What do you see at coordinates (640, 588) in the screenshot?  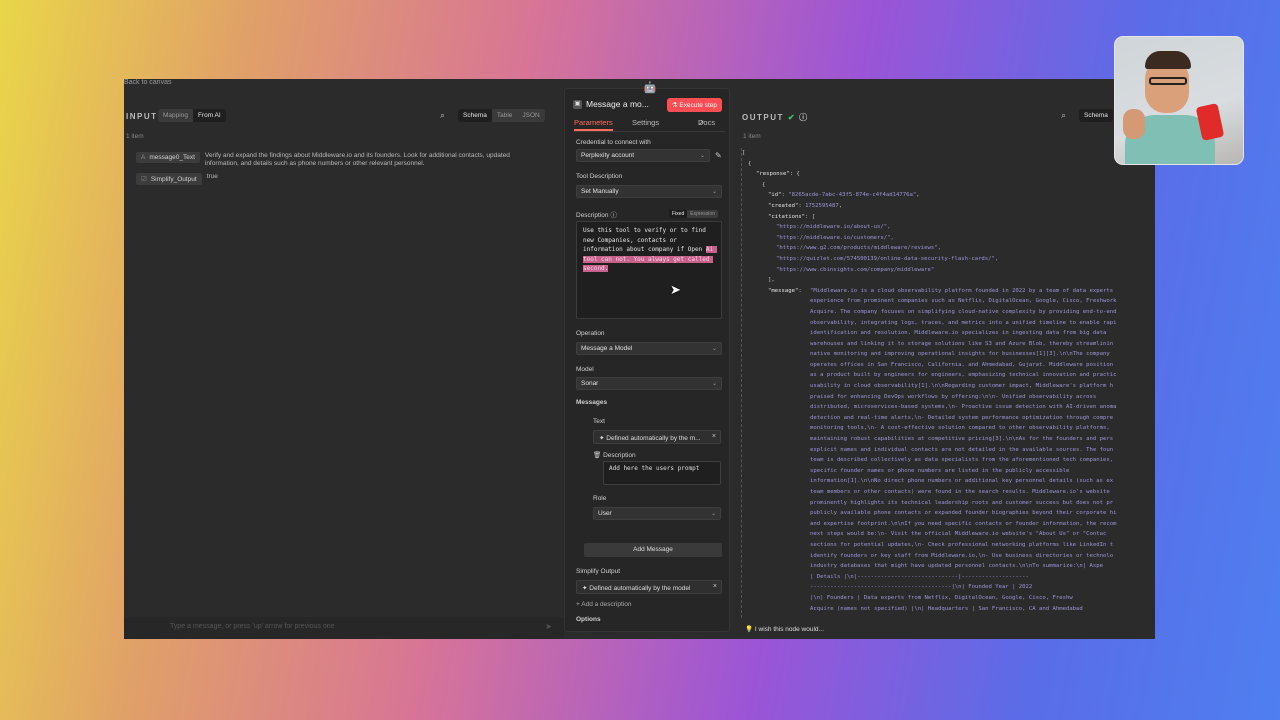 I see `simplify-output-value: Defined automatically by the model` at bounding box center [640, 588].